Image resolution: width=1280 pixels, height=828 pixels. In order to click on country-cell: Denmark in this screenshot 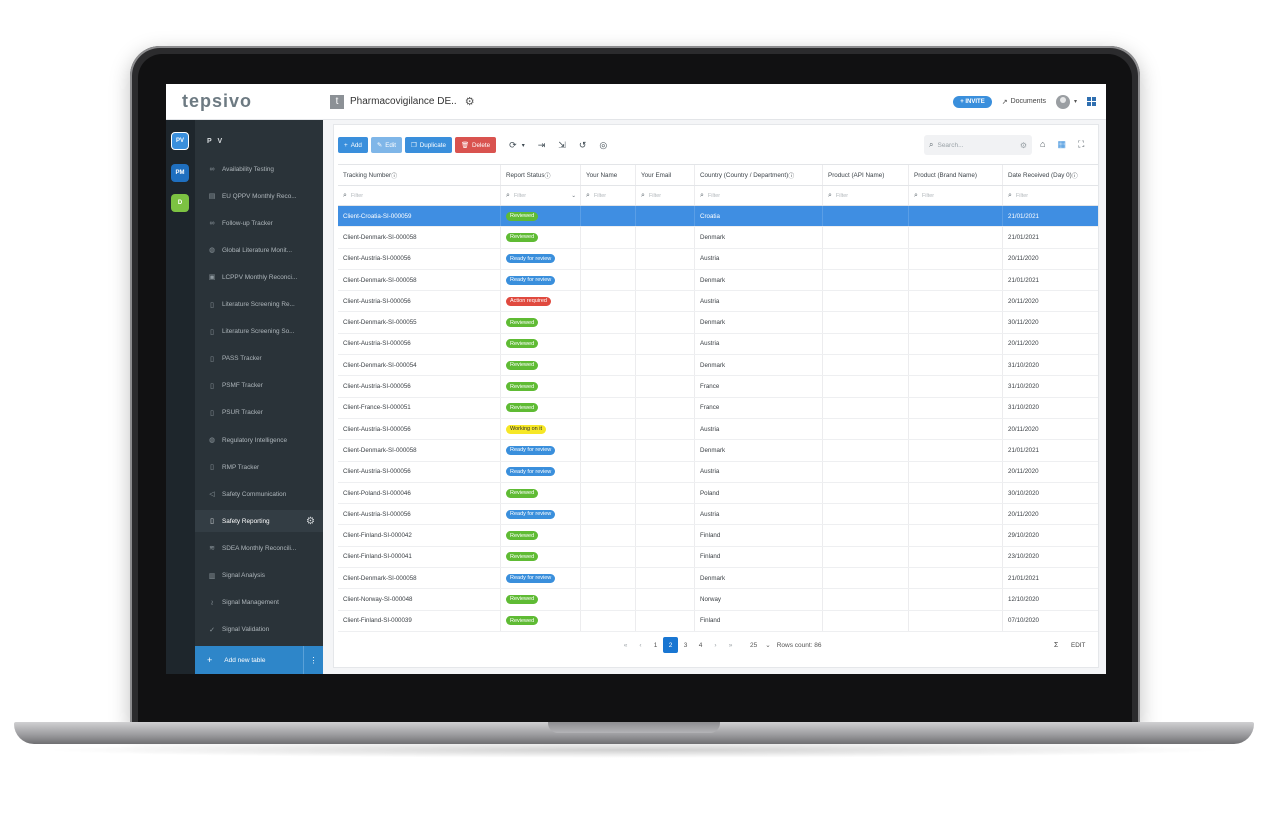, I will do `click(759, 365)`.